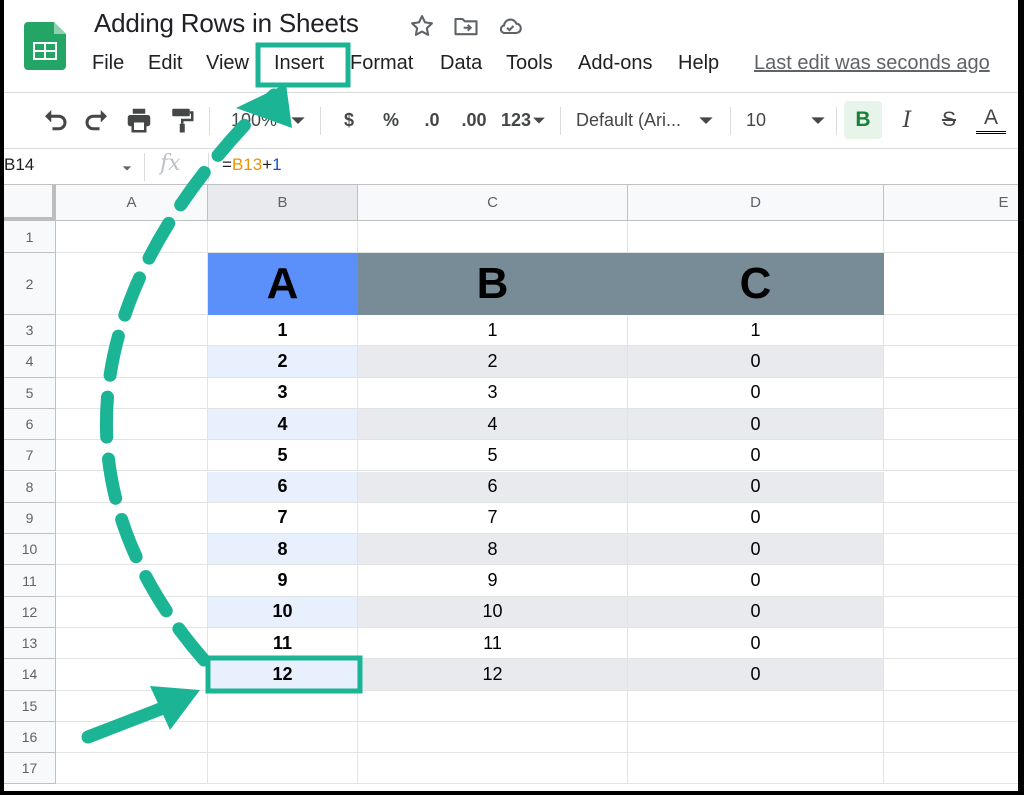 The height and width of the screenshot is (795, 1024). I want to click on cell-a9, so click(132, 518).